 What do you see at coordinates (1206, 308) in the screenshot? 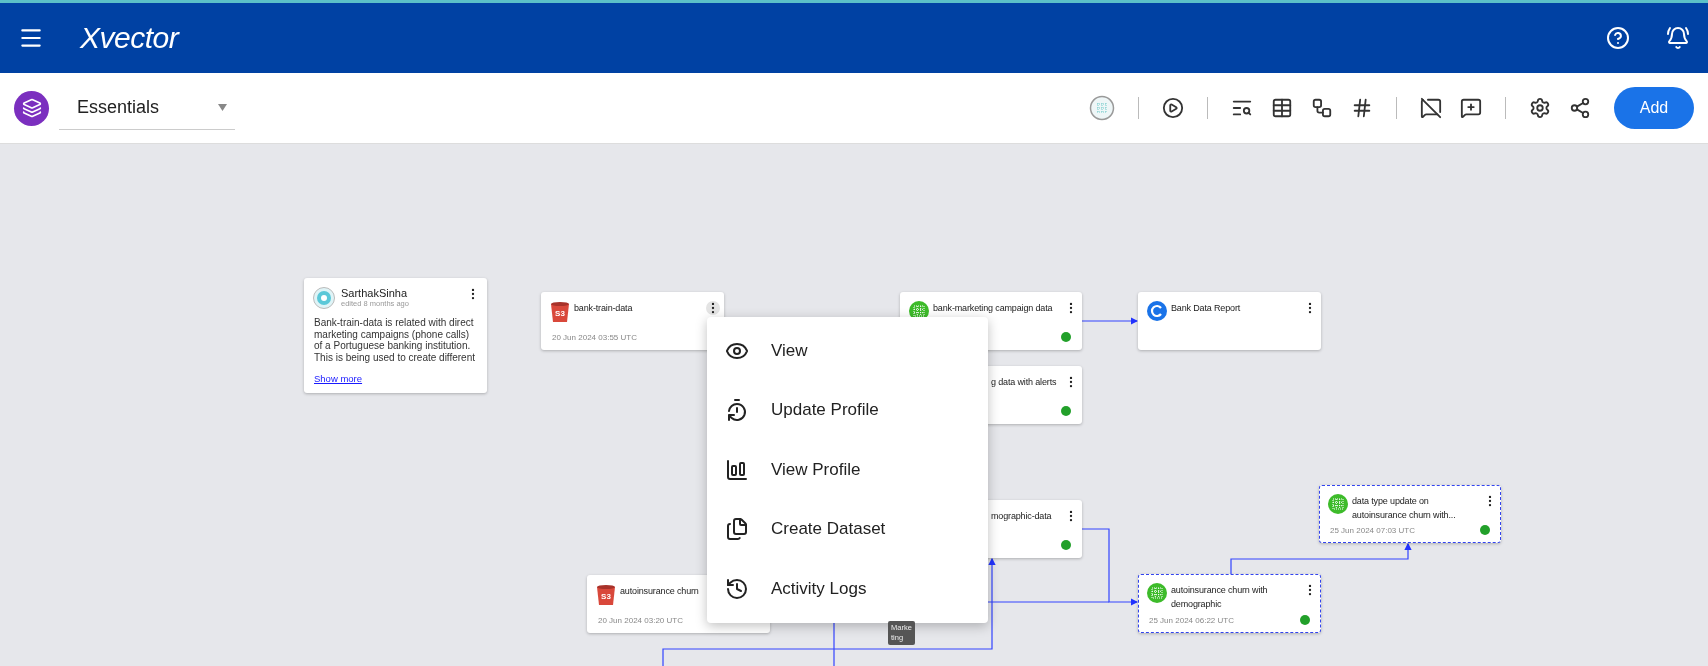
I see `node-title: Bank Data Report` at bounding box center [1206, 308].